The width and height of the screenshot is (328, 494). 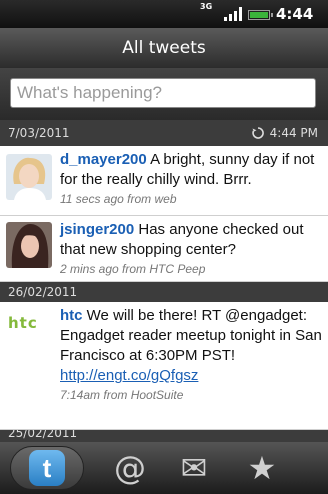 What do you see at coordinates (97, 229) in the screenshot?
I see `tweet-username: jsinger200` at bounding box center [97, 229].